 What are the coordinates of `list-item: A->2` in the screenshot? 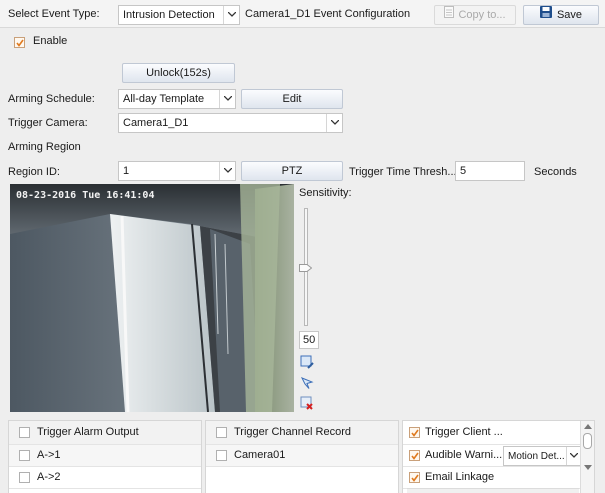 It's located at (105, 478).